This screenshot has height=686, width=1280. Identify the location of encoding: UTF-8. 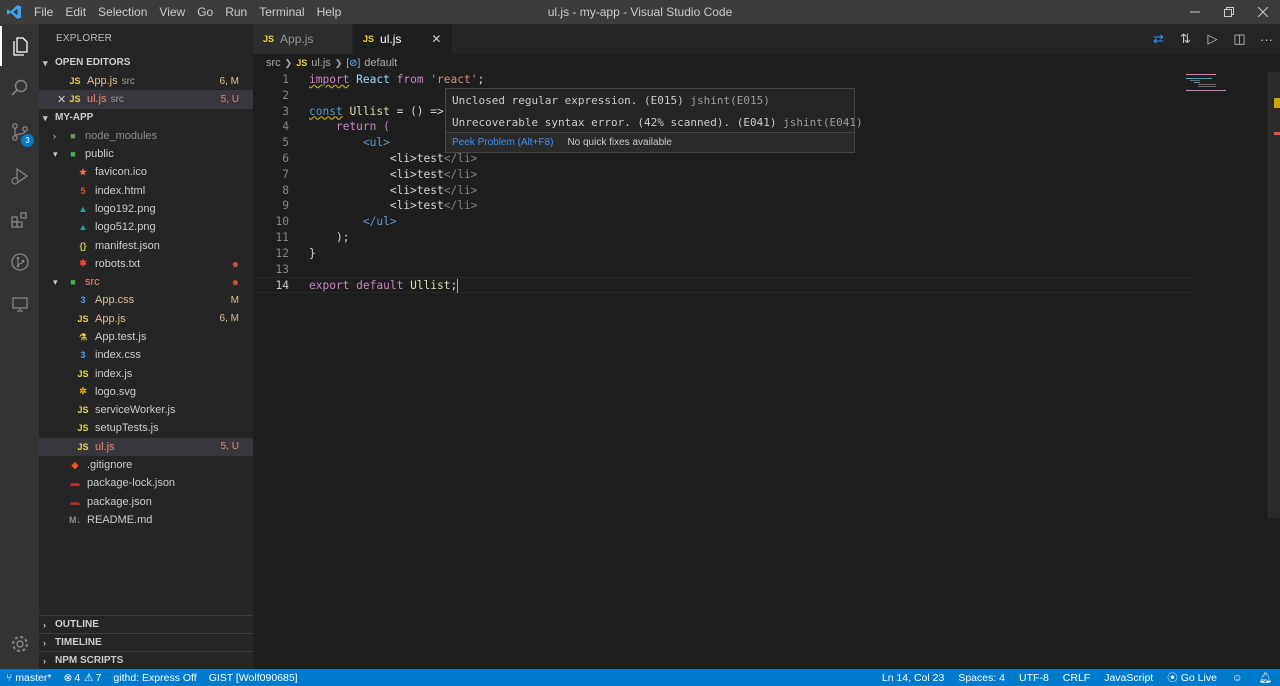
(1034, 678).